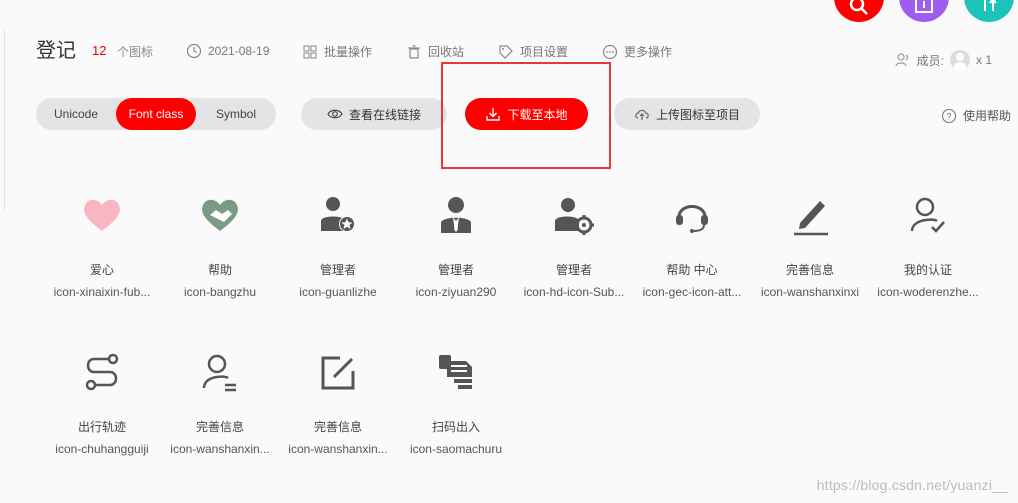 The width and height of the screenshot is (1018, 503). I want to click on tag-icon, so click(506, 51).